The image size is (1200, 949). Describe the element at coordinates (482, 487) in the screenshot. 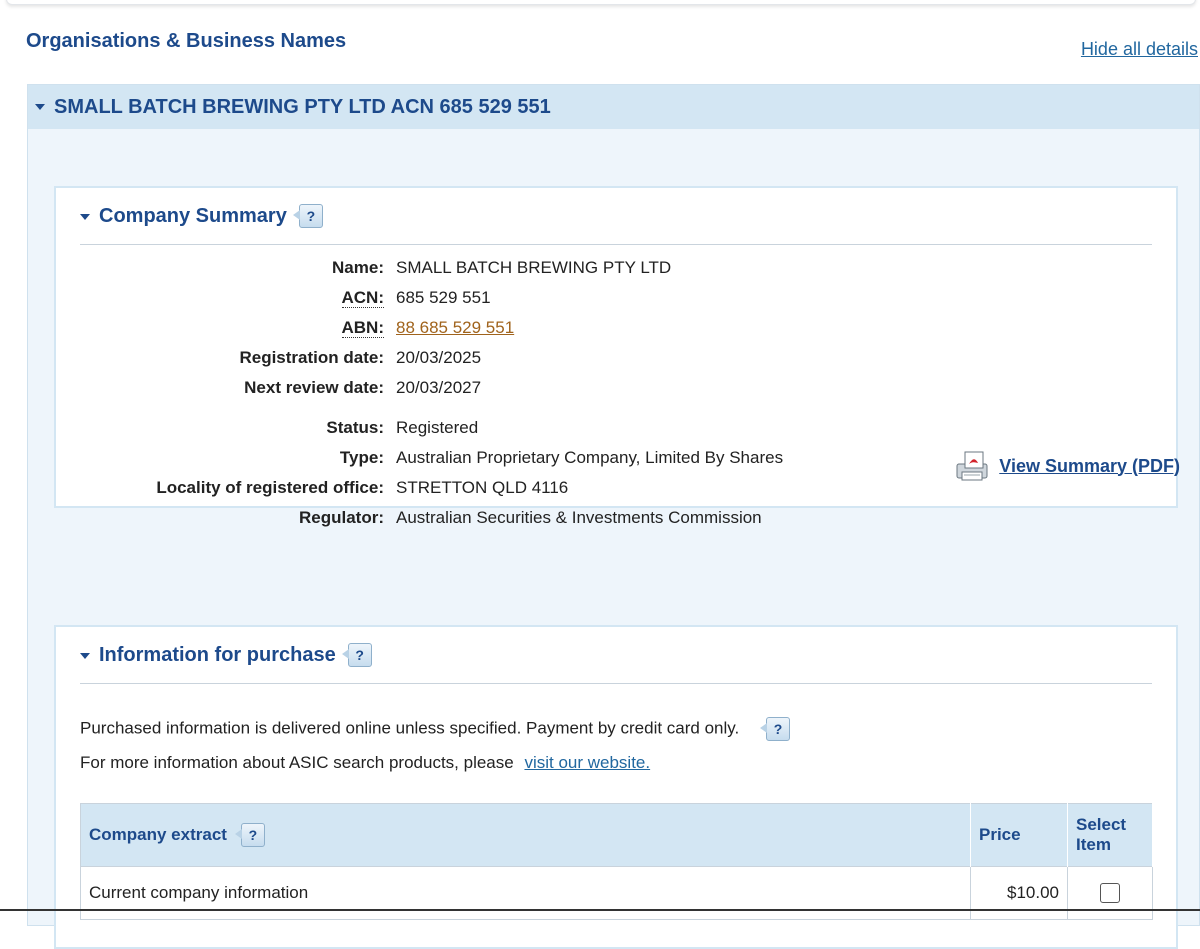

I see `locality-value: STRETTON QLD 4116` at that location.